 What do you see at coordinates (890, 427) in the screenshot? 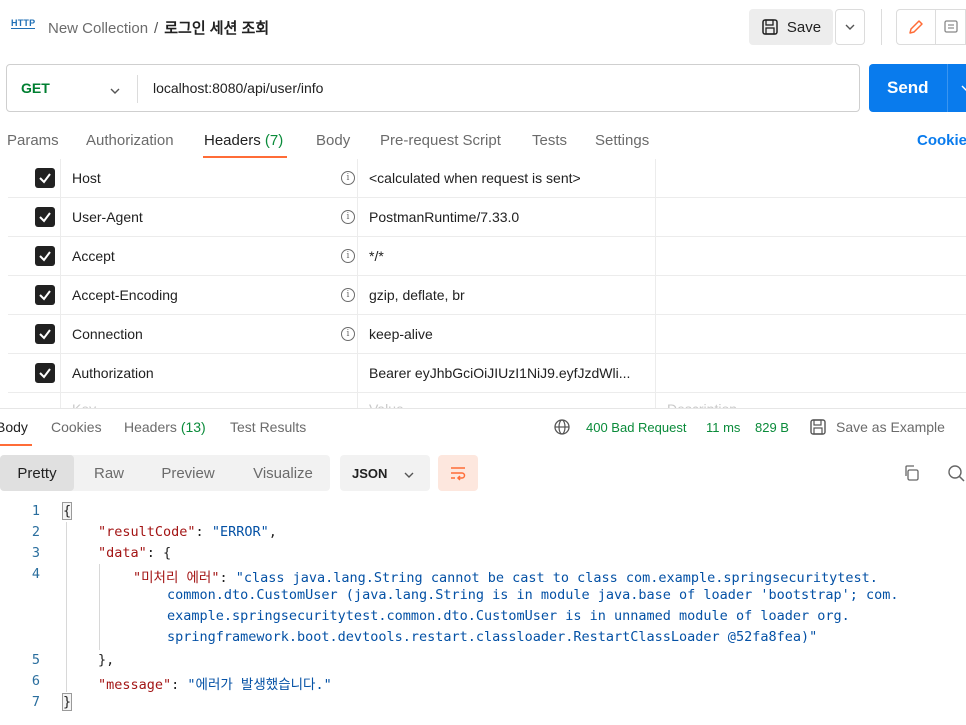
I see `save-as-example-button: Save as Example` at bounding box center [890, 427].